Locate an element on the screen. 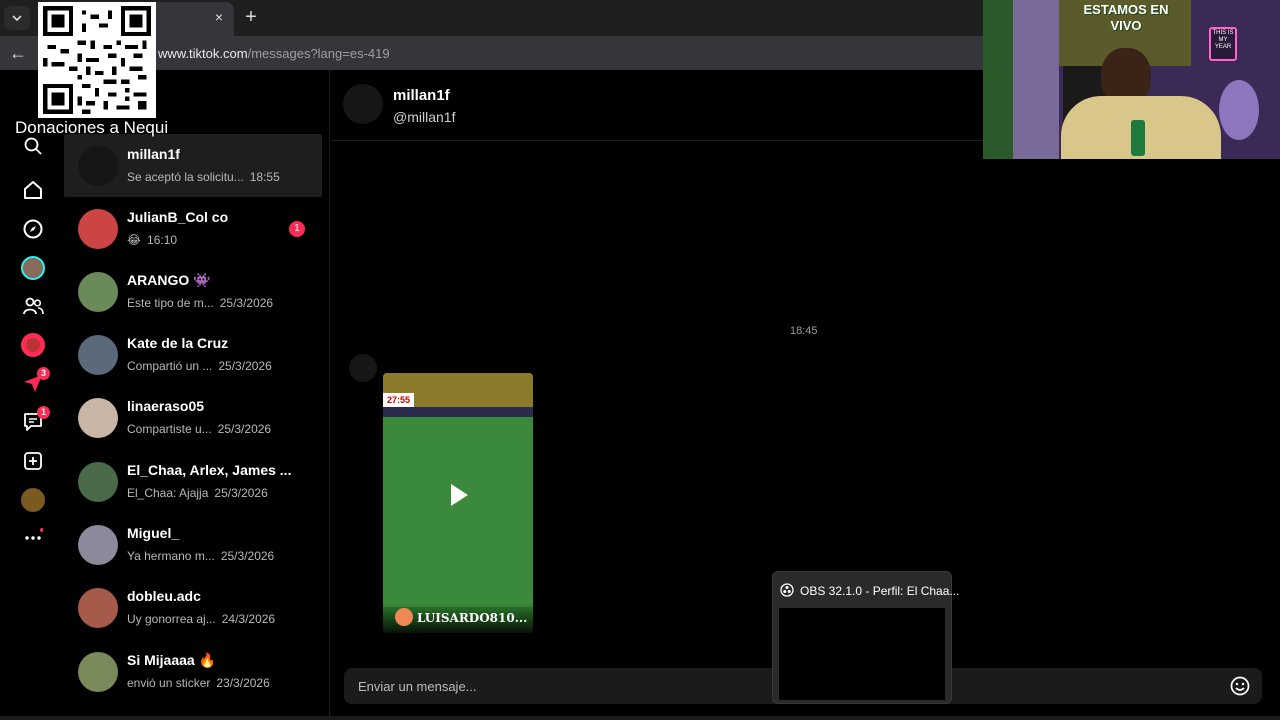 The image size is (1280, 720). more-icon is located at coordinates (33, 537).